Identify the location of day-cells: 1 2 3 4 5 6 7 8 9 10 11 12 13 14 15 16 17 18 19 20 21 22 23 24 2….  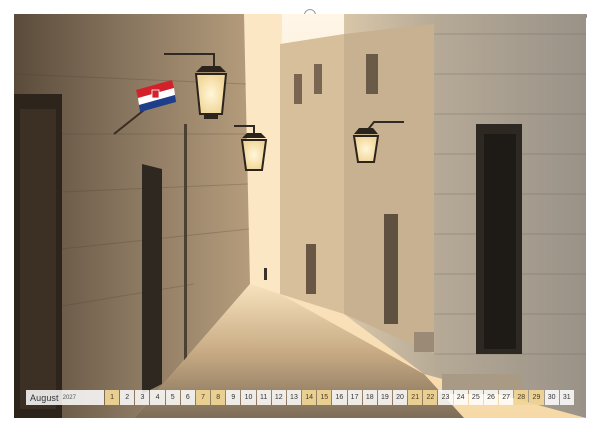
(339, 397).